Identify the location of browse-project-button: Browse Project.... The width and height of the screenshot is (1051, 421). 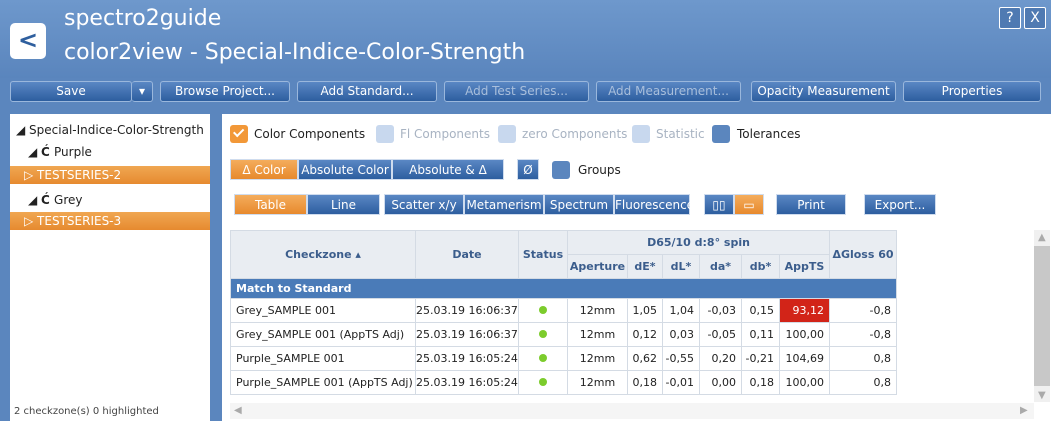
(225, 91).